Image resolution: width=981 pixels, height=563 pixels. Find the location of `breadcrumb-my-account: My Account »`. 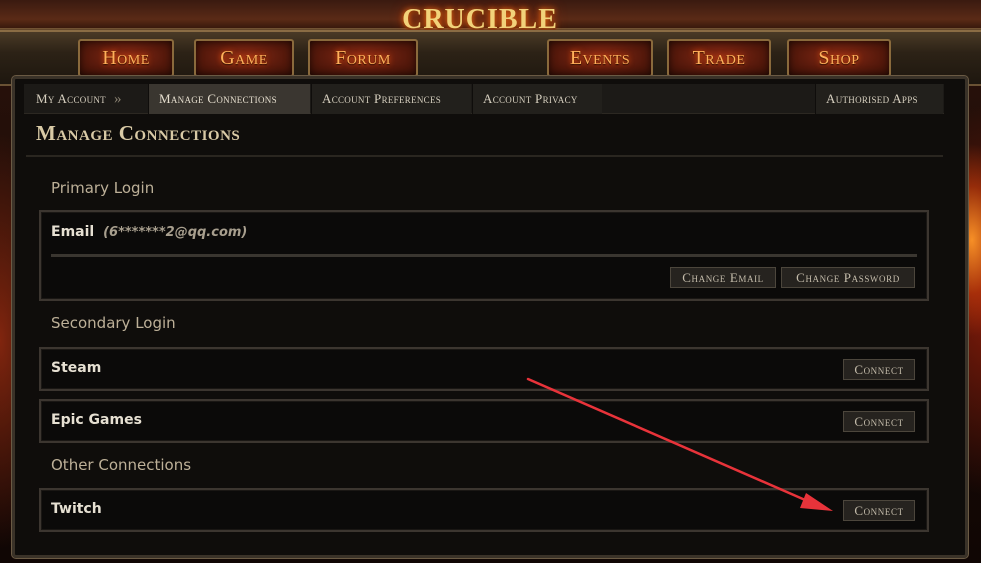

breadcrumb-my-account: My Account » is located at coordinates (87, 99).